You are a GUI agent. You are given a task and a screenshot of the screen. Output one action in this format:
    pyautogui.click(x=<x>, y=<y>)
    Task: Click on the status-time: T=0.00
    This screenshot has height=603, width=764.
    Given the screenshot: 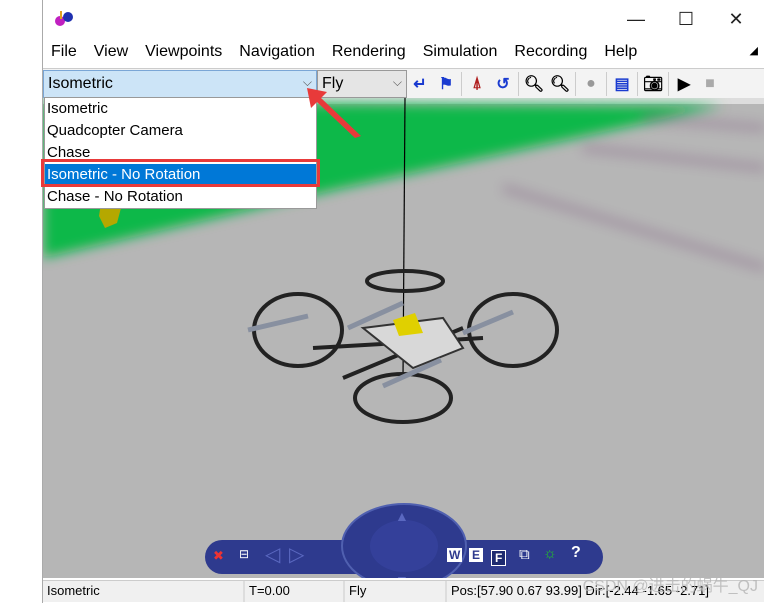 What is the action you would take?
    pyautogui.click(x=295, y=591)
    